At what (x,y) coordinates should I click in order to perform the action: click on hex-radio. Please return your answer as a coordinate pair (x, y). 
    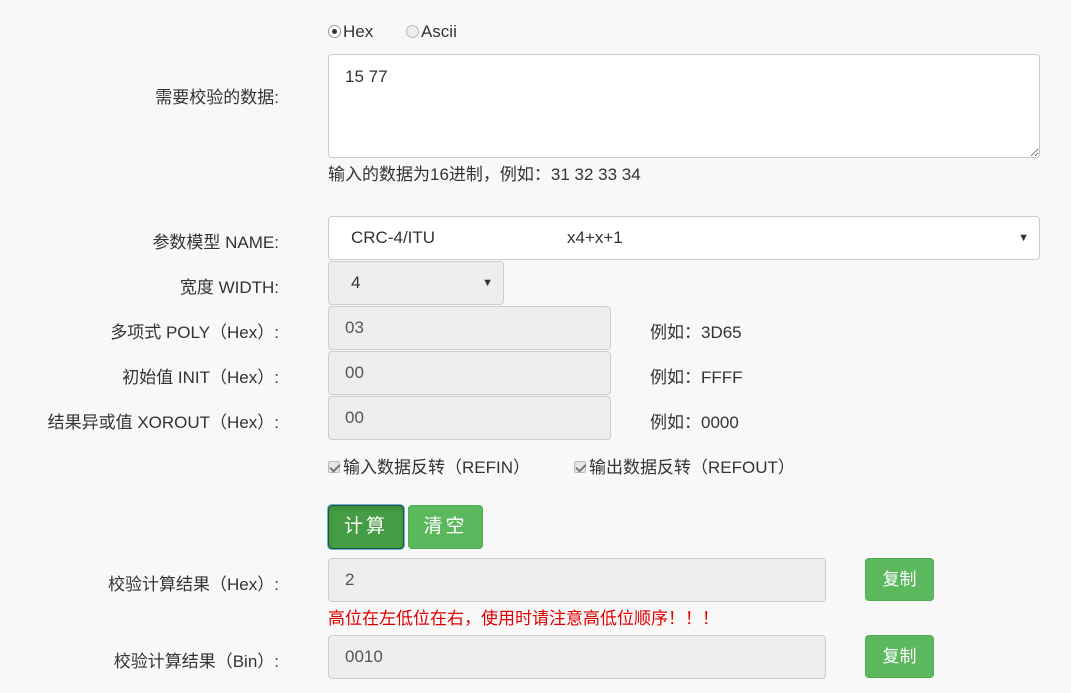
    Looking at the image, I should click on (334, 31).